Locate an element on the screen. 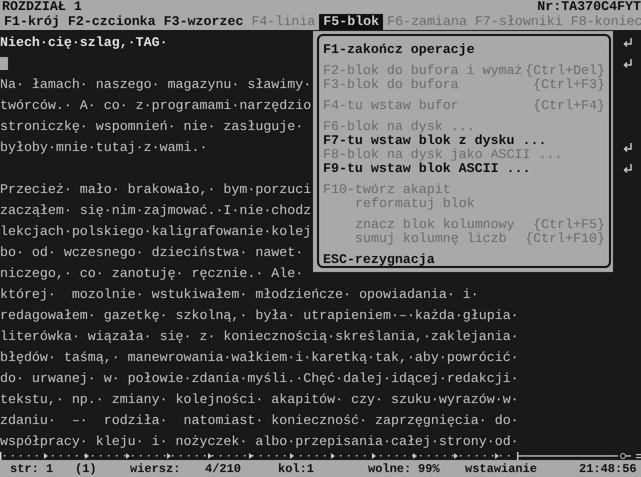 This screenshot has height=477, width=641. menu-option: F1-zakończ operacje is located at coordinates (464, 49).